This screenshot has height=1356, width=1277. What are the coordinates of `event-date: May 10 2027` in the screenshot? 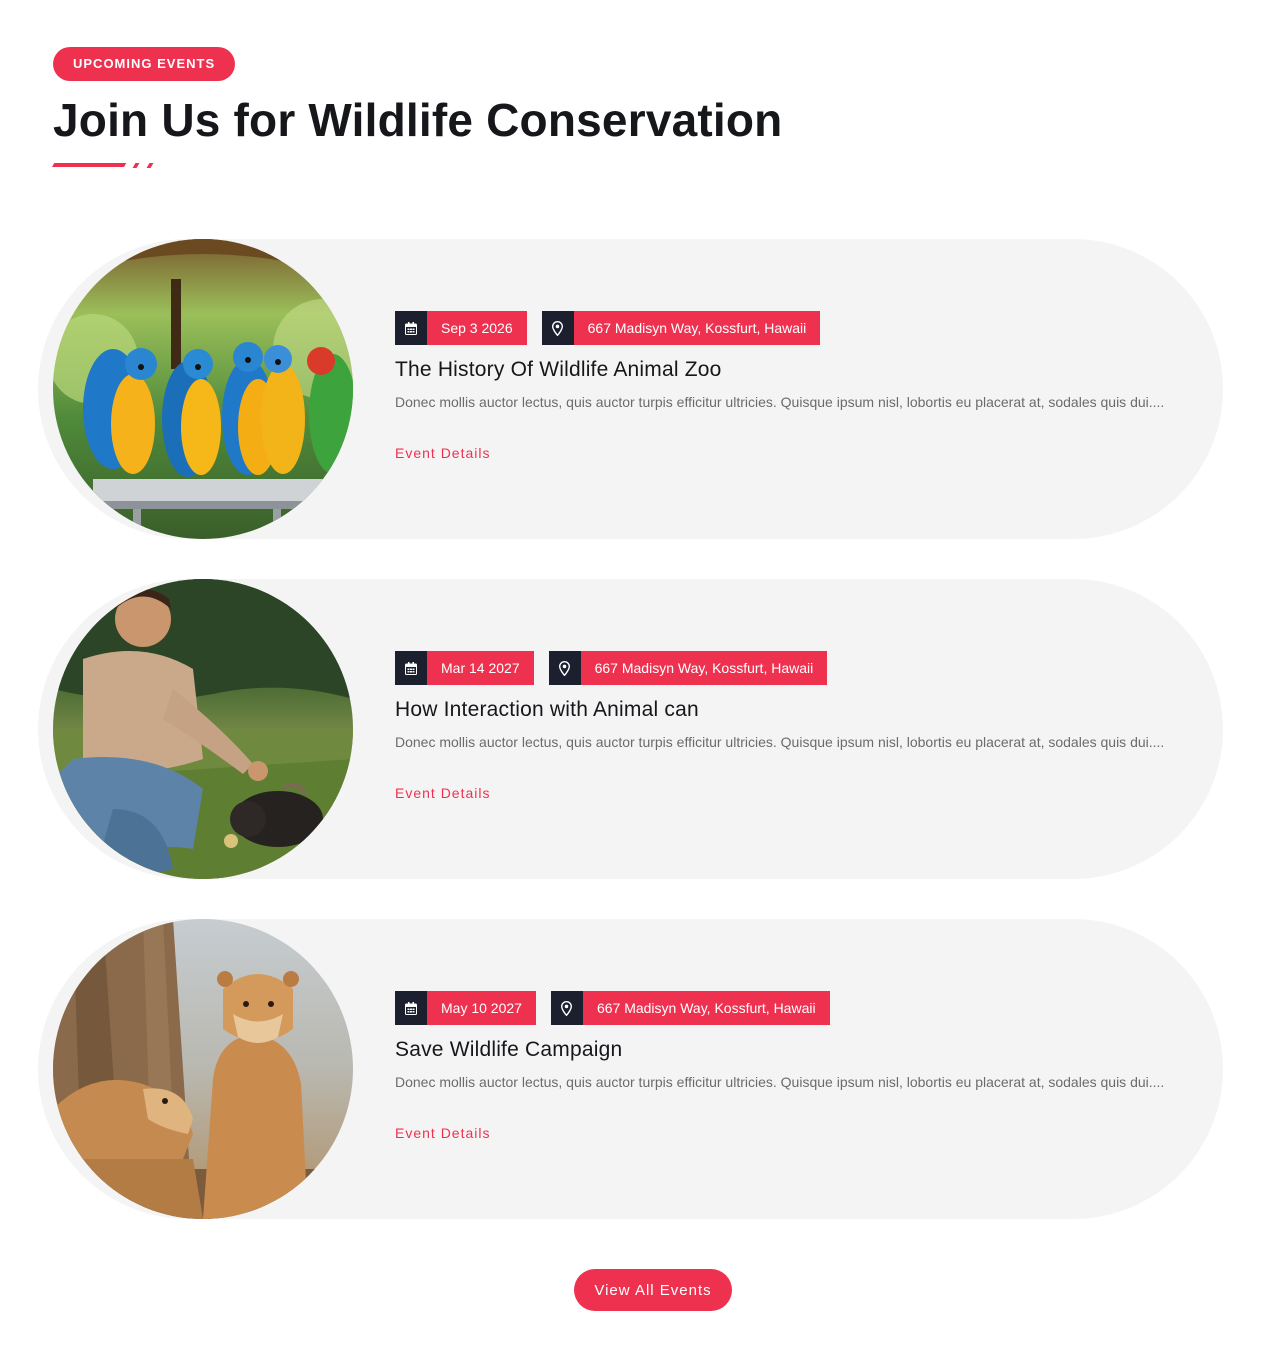 It's located at (465, 1008).